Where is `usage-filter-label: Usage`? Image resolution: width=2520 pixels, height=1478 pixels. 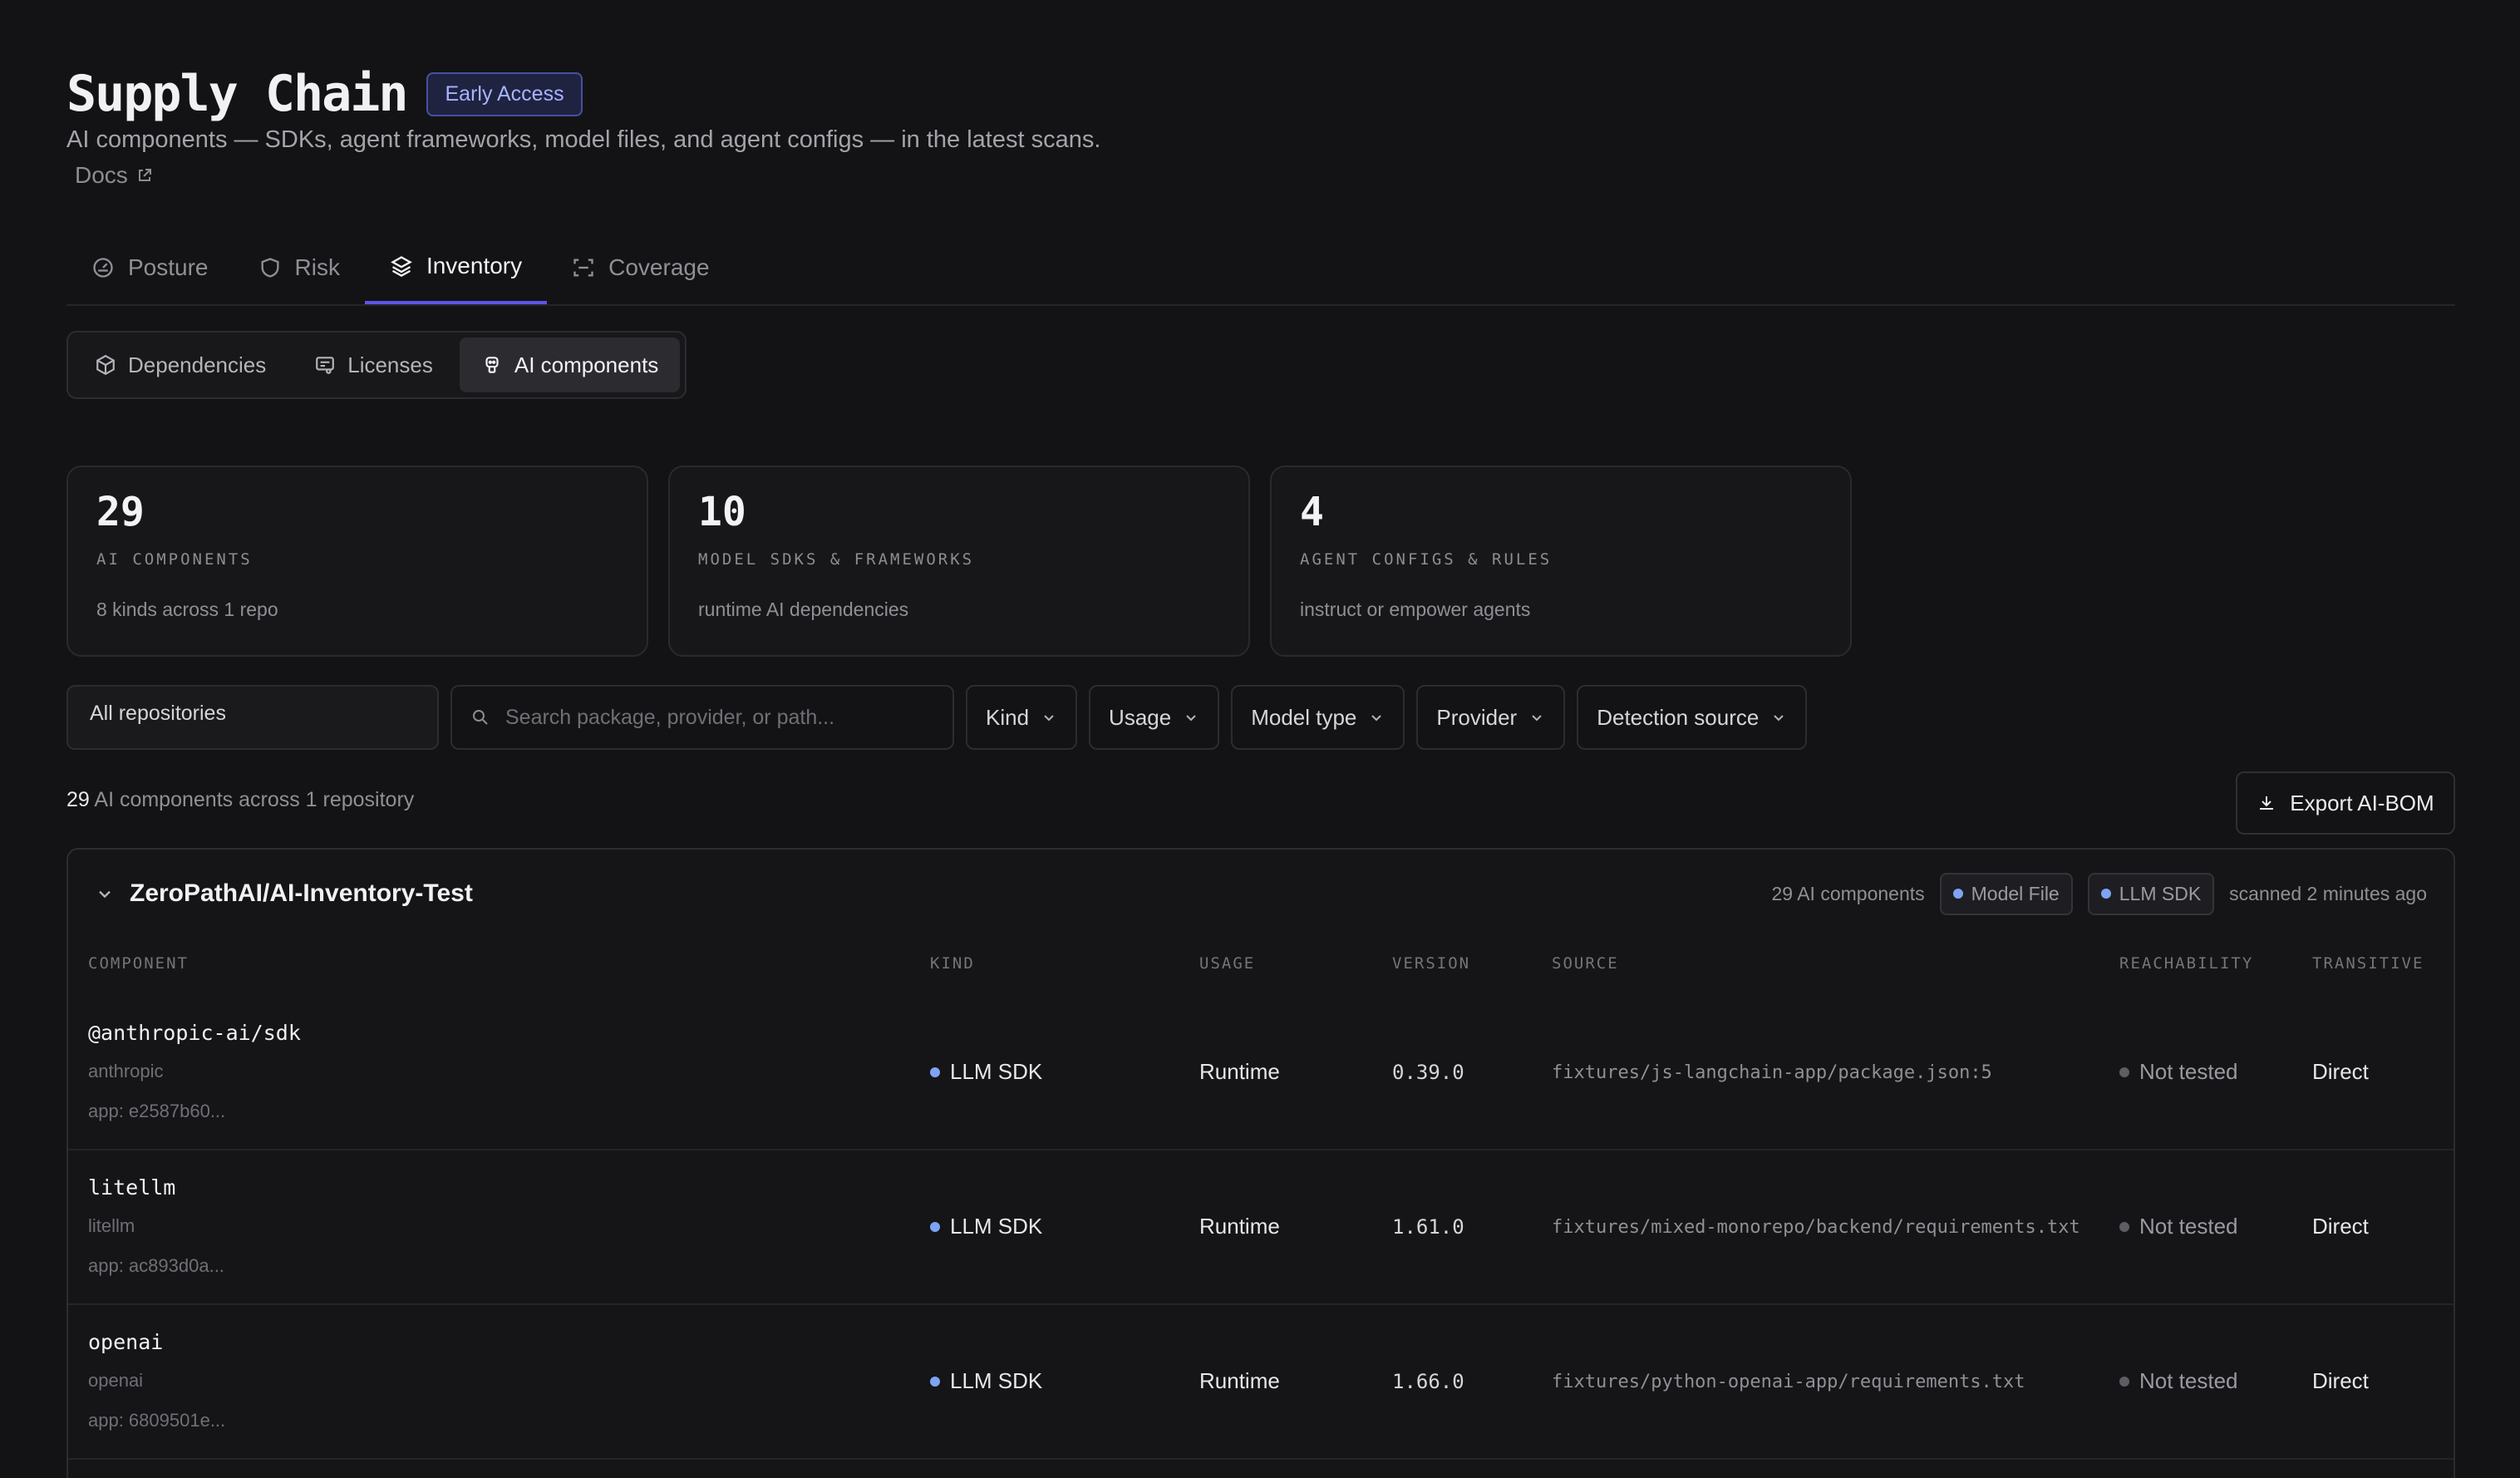
usage-filter-label: Usage is located at coordinates (1140, 717).